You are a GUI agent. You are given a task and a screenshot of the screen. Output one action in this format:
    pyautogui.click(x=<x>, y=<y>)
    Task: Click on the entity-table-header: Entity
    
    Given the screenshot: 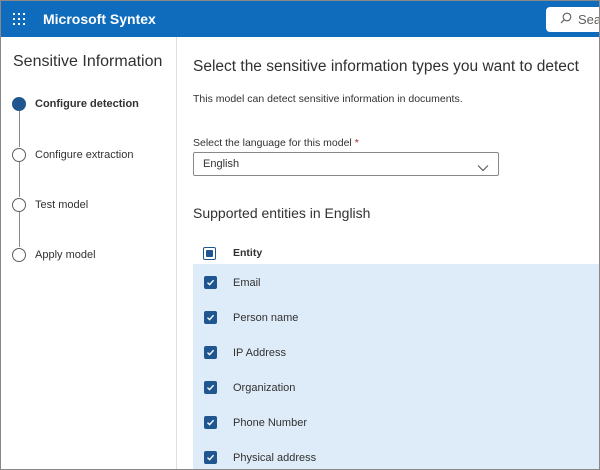 What is the action you would take?
    pyautogui.click(x=396, y=253)
    